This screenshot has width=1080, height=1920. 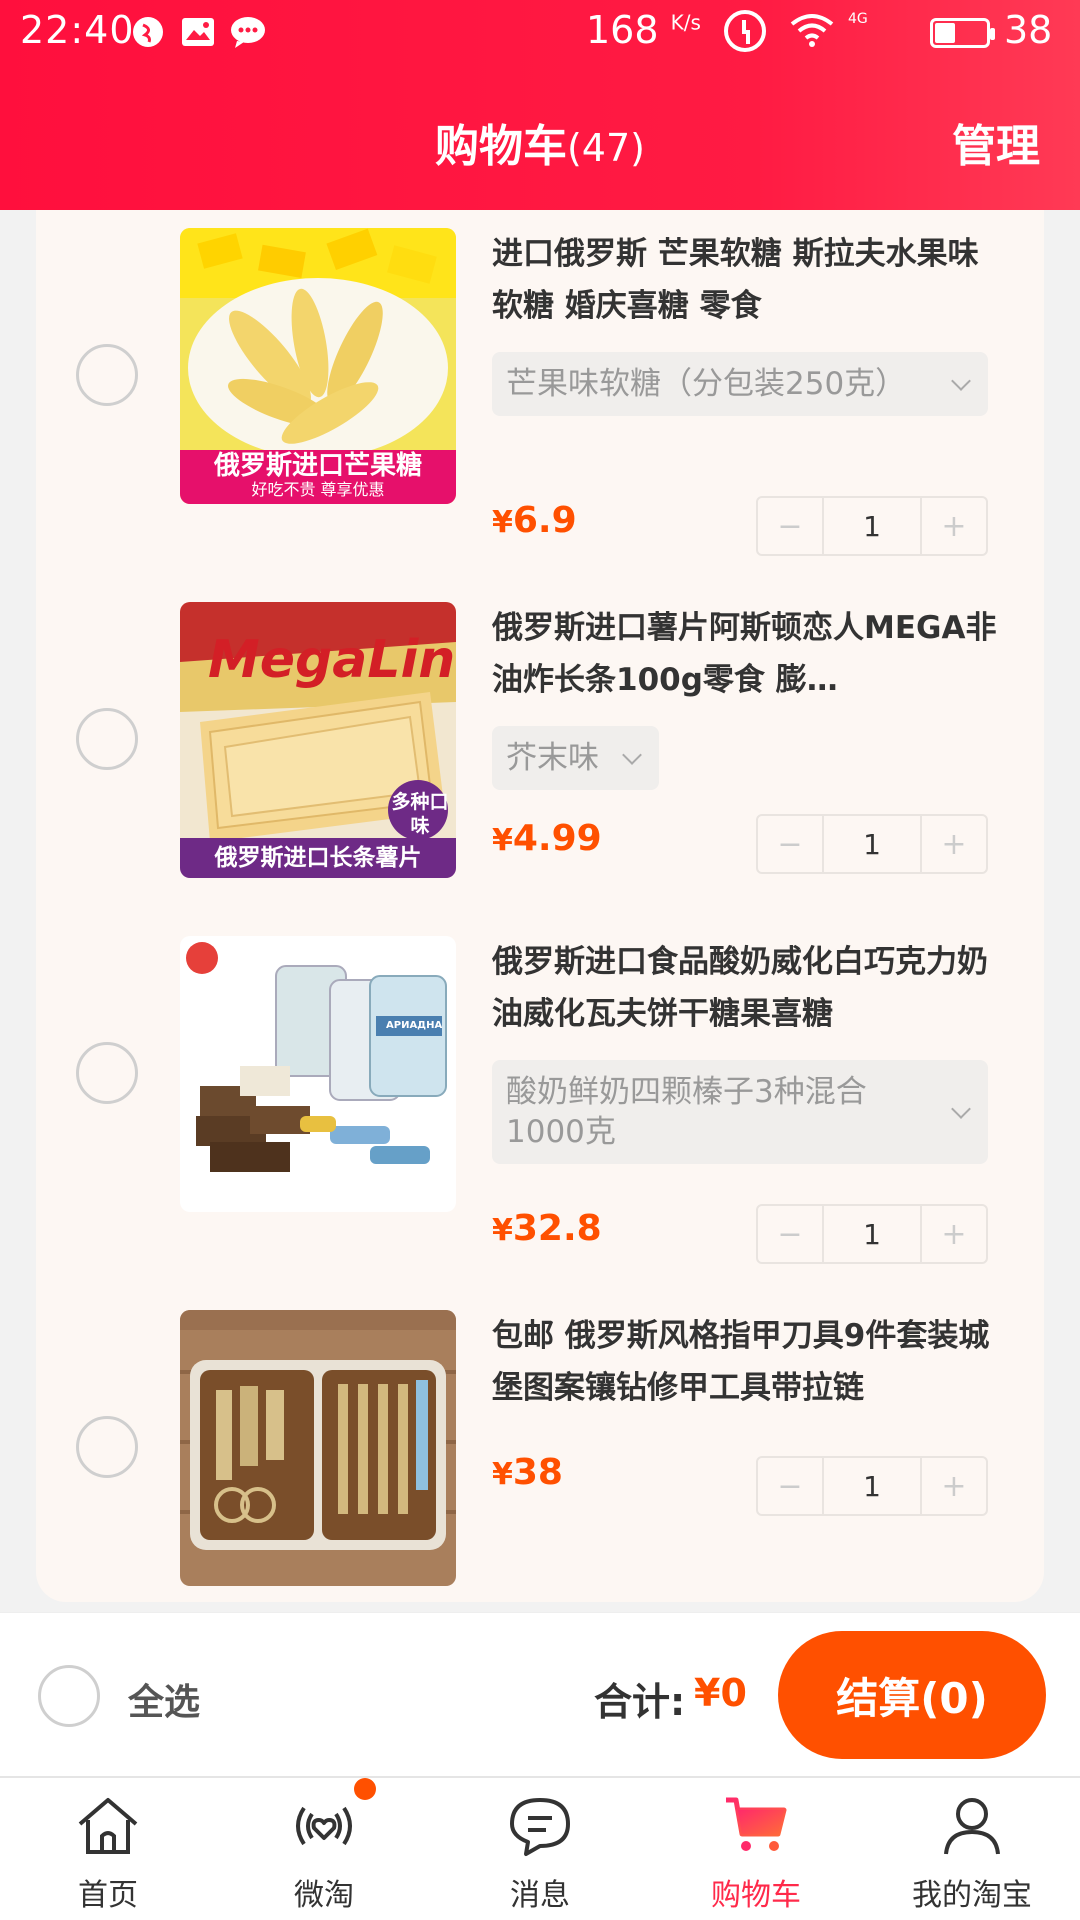 I want to click on tab-cart: 购物车, so click(x=756, y=1849).